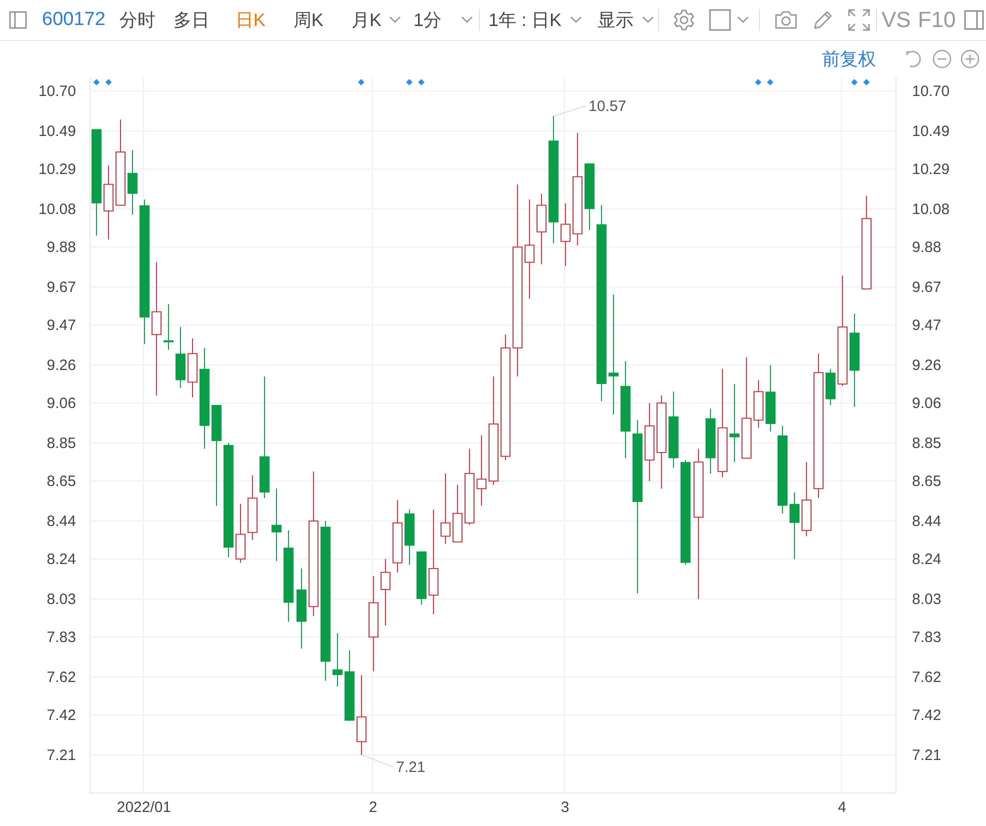 This screenshot has height=826, width=986. What do you see at coordinates (607, 106) in the screenshot?
I see `price-label: 10.57` at bounding box center [607, 106].